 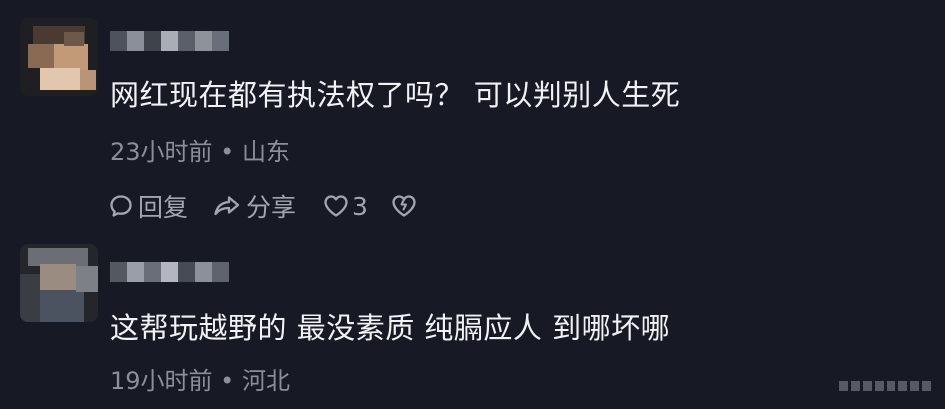 I want to click on comment-actions: 回复 分享 3, so click(x=263, y=206).